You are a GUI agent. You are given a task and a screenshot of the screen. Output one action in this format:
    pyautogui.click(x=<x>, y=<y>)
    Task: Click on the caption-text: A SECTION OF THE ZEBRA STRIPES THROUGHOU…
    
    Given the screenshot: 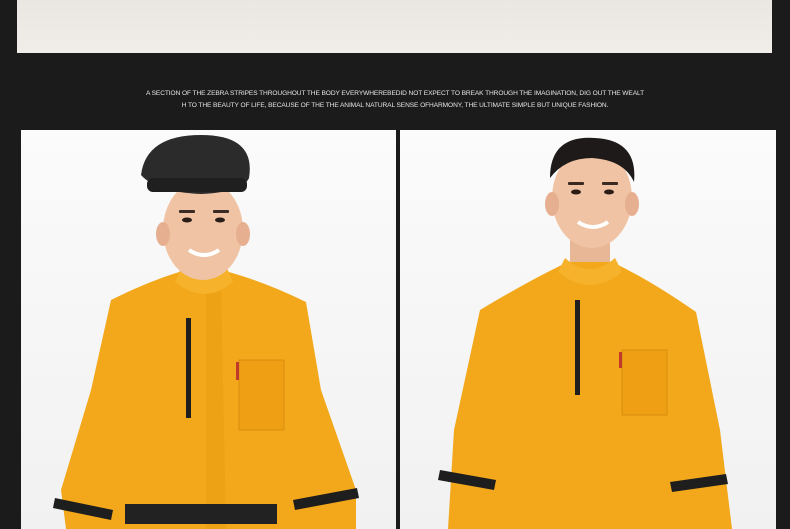 What is the action you would take?
    pyautogui.click(x=395, y=99)
    